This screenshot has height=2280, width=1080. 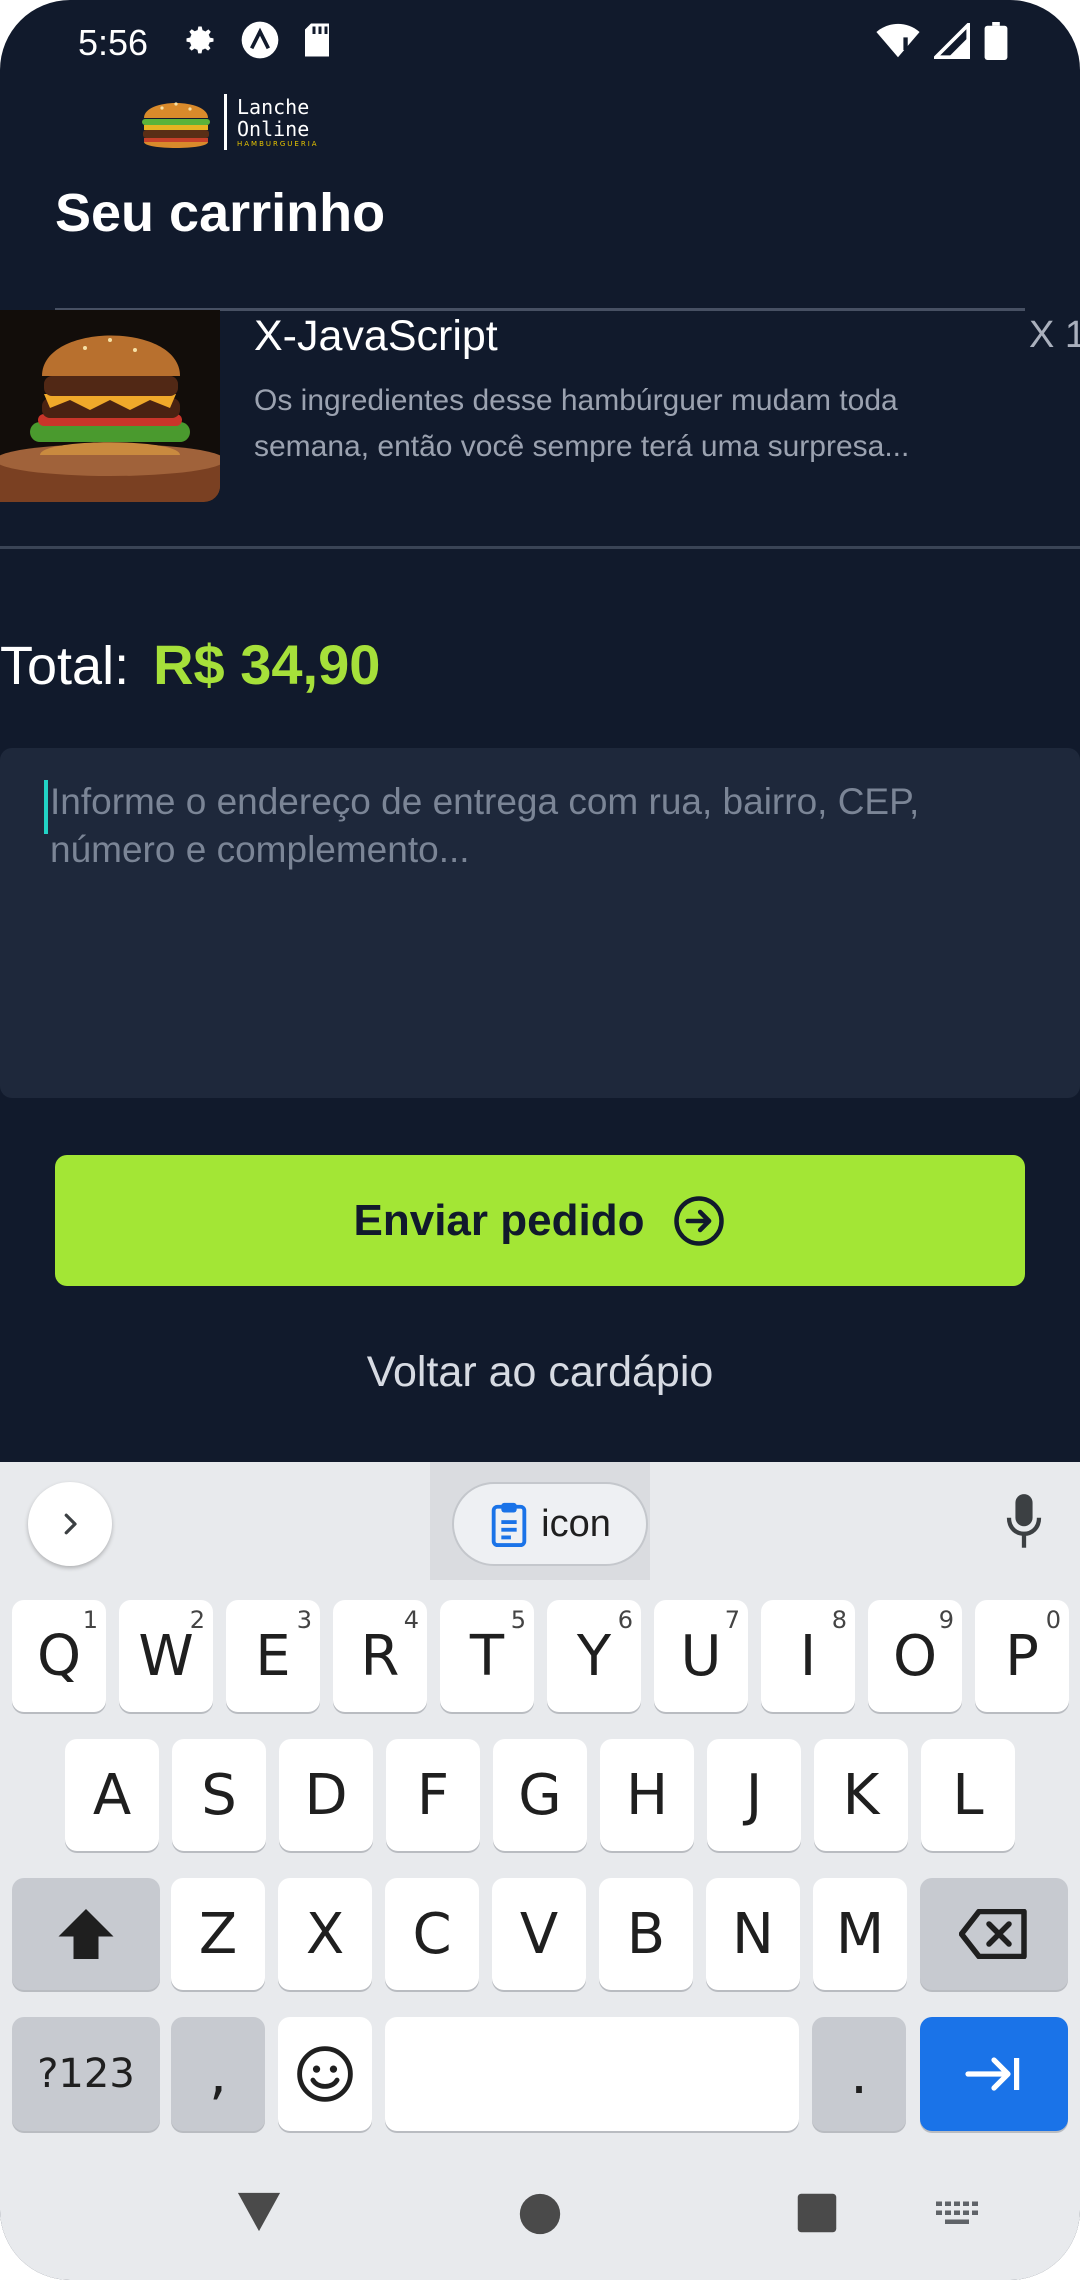 I want to click on key-m: M, so click(x=860, y=1934).